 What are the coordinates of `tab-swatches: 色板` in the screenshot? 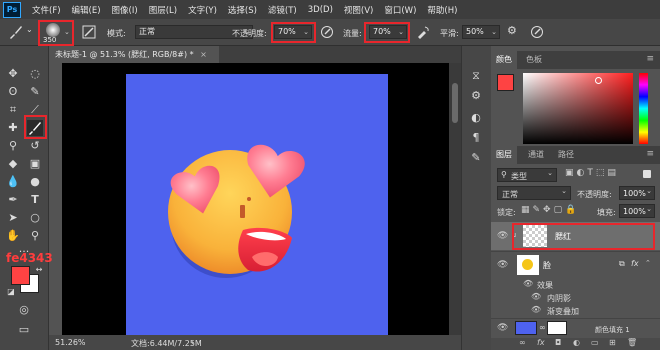 It's located at (534, 60).